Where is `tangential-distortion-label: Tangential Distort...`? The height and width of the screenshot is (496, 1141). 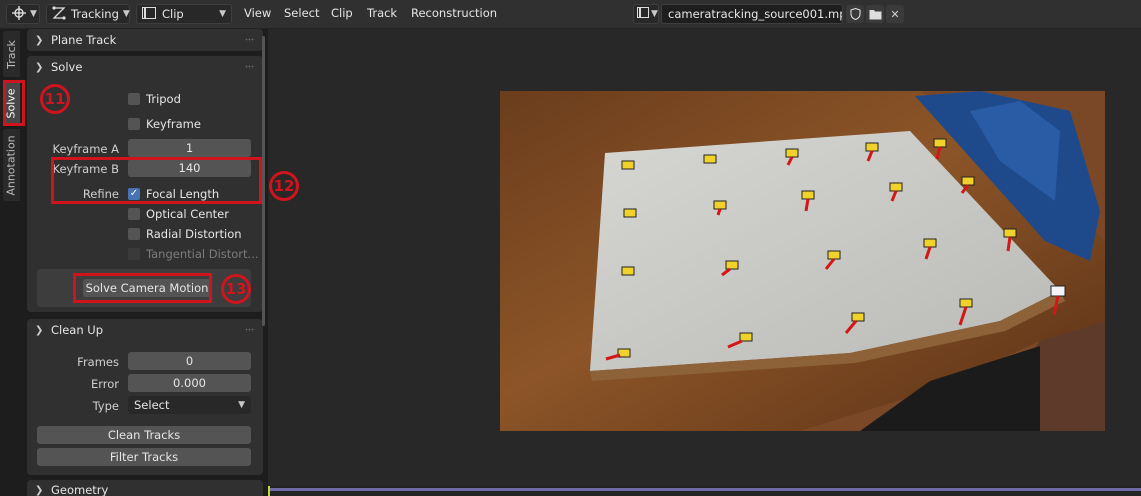 tangential-distortion-label: Tangential Distort... is located at coordinates (202, 254).